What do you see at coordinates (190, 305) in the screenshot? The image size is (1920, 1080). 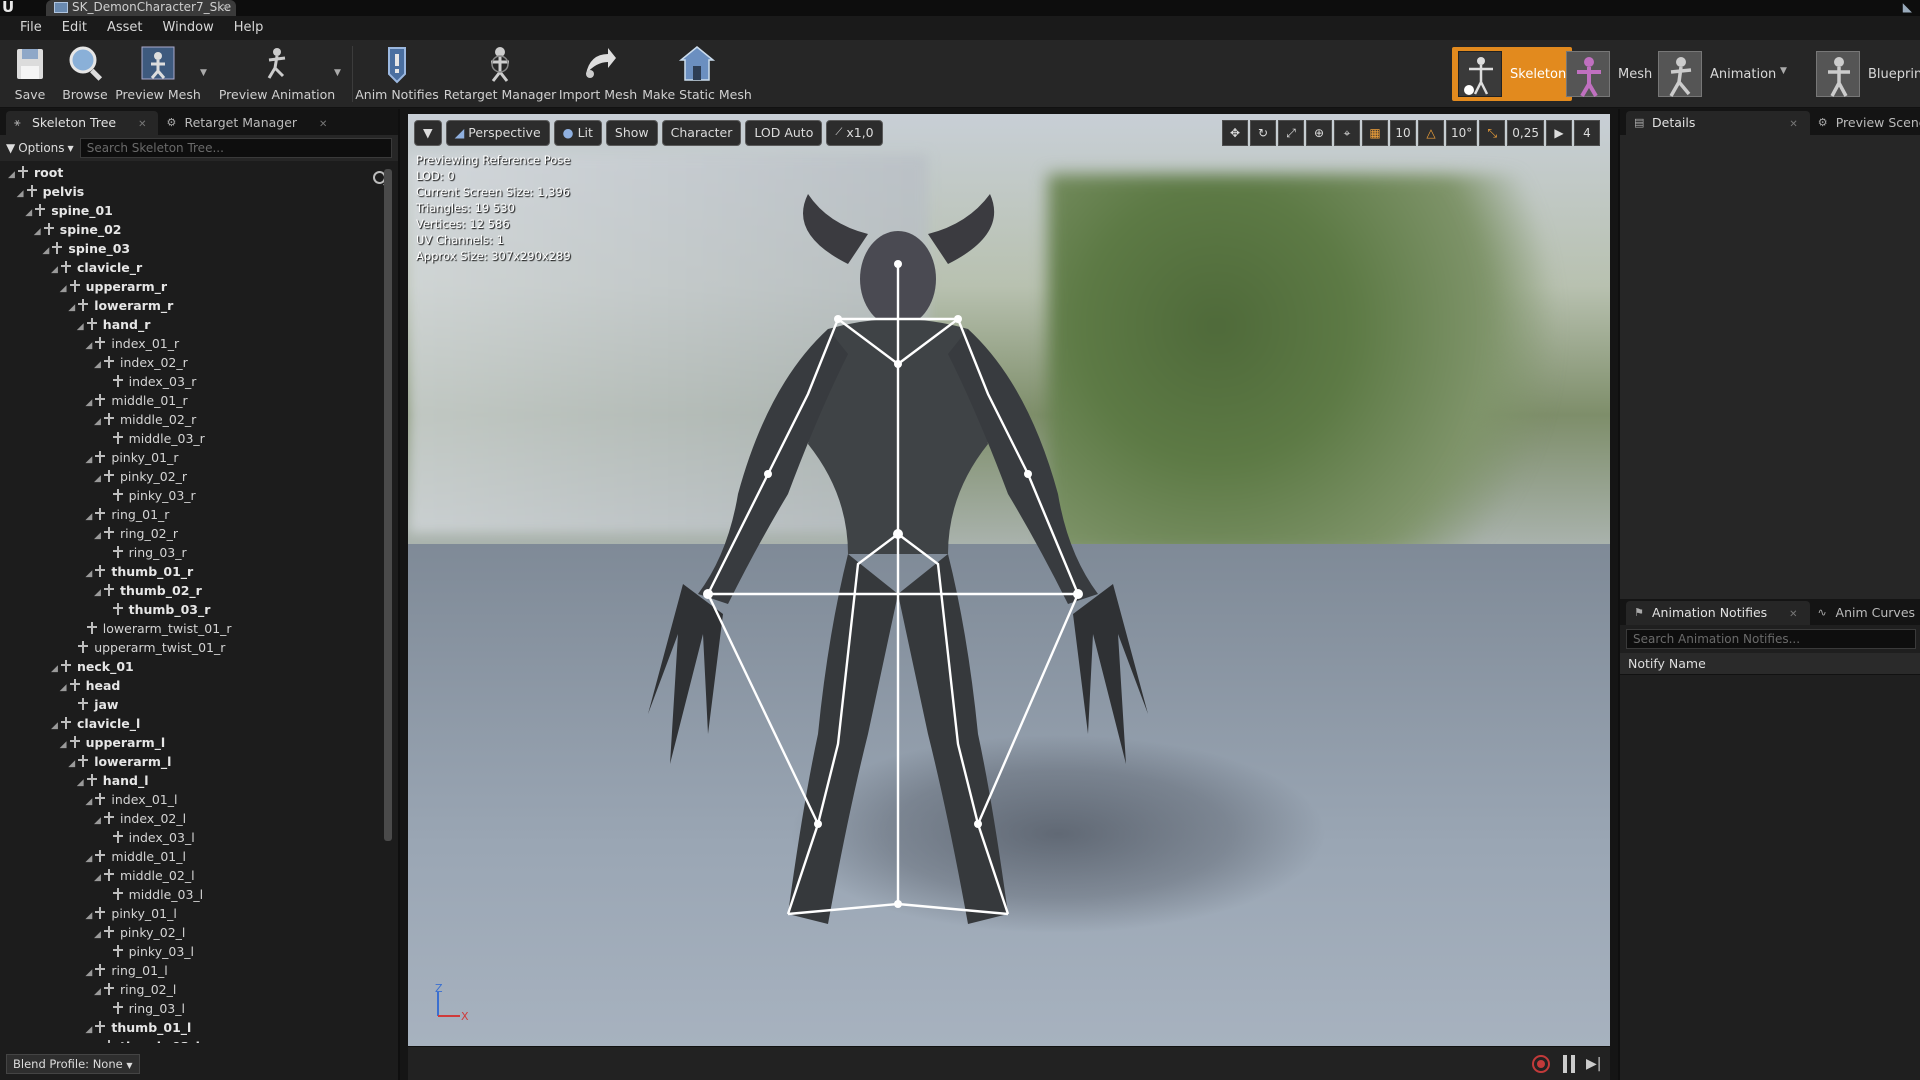 I see `tree-bone-lowerarm-r: ◢ lowerarm_r` at bounding box center [190, 305].